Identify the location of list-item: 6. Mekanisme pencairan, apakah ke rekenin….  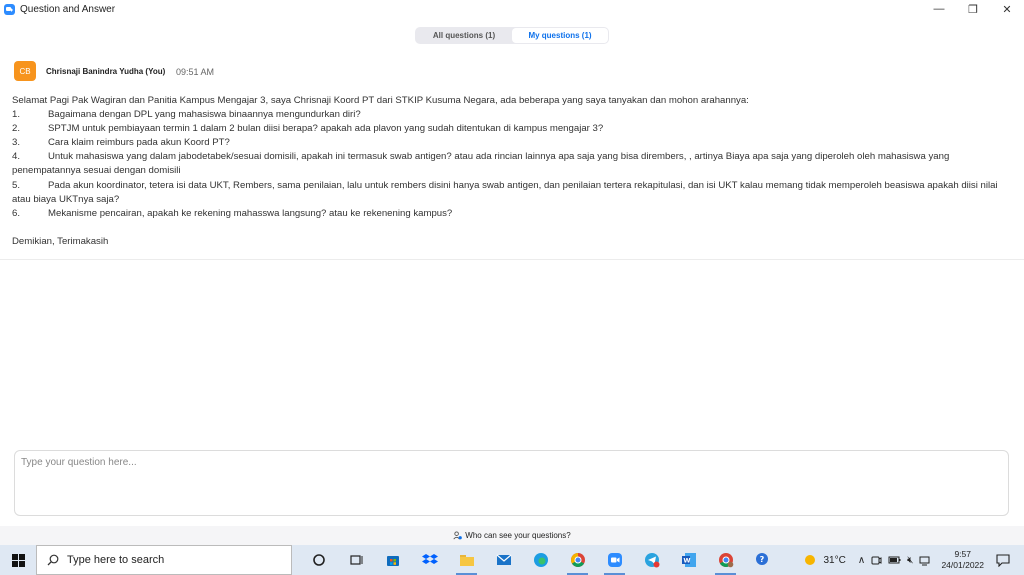
(512, 214).